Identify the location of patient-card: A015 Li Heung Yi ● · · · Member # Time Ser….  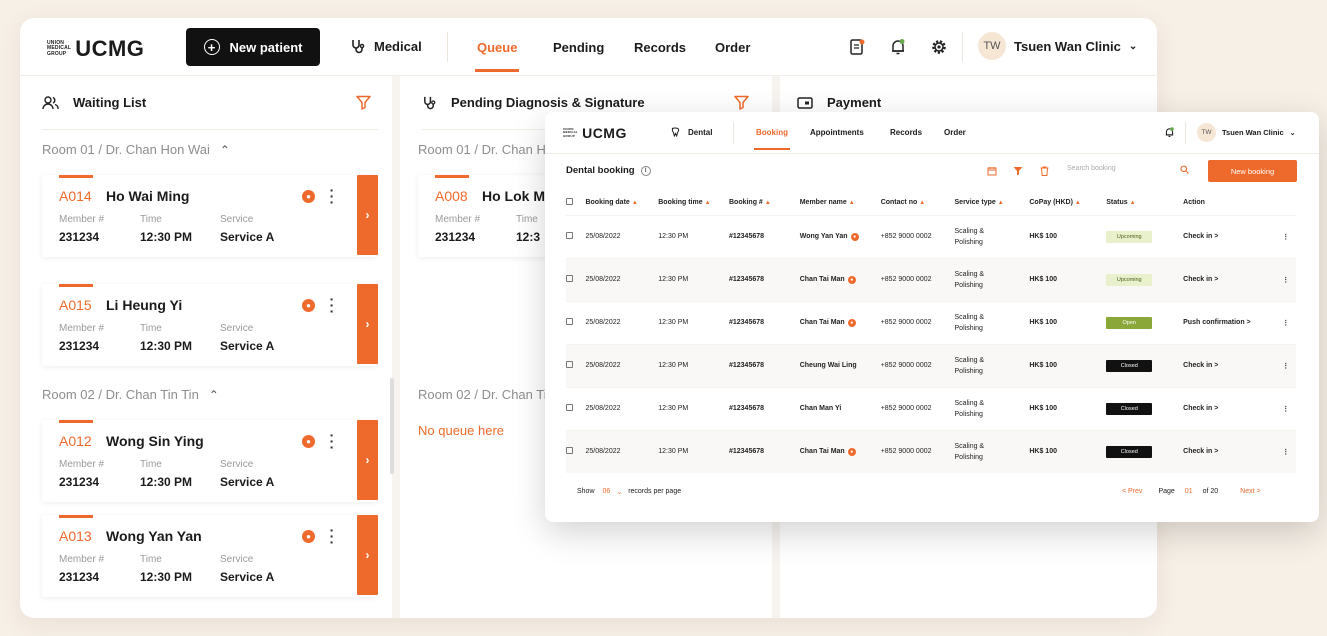
(210, 325).